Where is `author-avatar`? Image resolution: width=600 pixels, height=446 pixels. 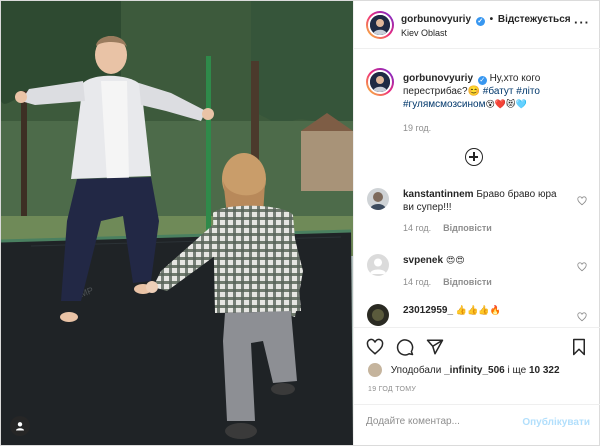 author-avatar is located at coordinates (380, 25).